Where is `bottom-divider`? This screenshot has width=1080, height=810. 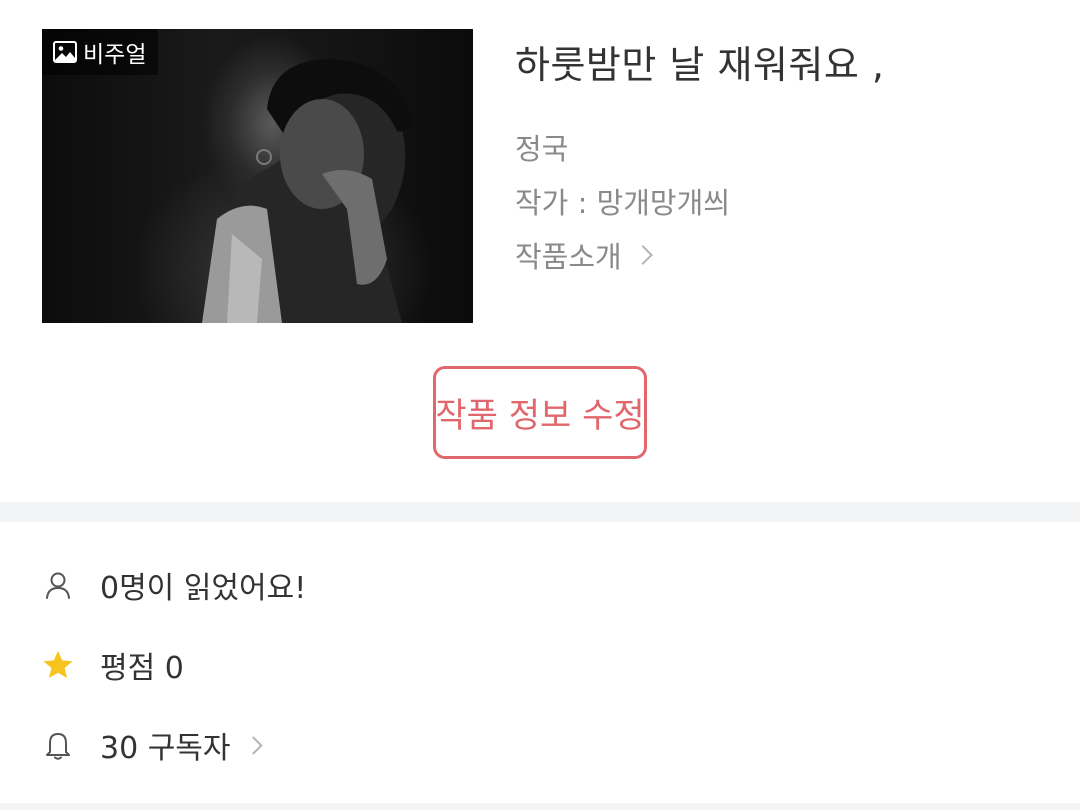 bottom-divider is located at coordinates (540, 806).